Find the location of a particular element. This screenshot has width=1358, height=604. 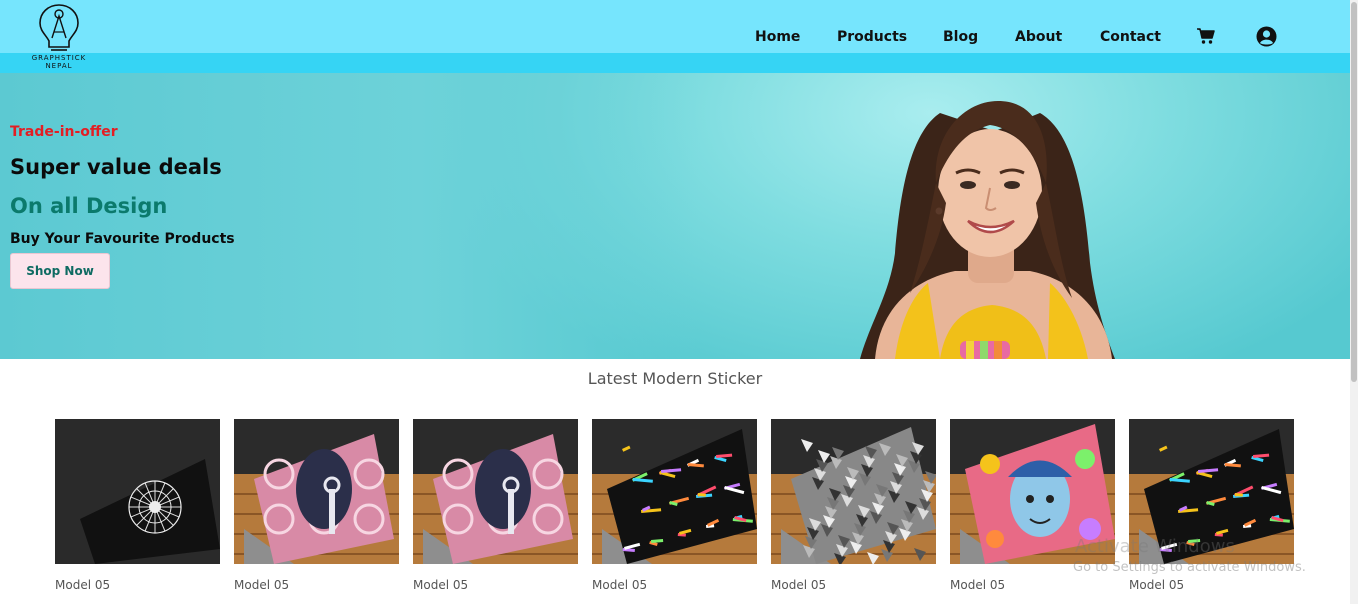

hero-subtitle: On all Design is located at coordinates (89, 206).